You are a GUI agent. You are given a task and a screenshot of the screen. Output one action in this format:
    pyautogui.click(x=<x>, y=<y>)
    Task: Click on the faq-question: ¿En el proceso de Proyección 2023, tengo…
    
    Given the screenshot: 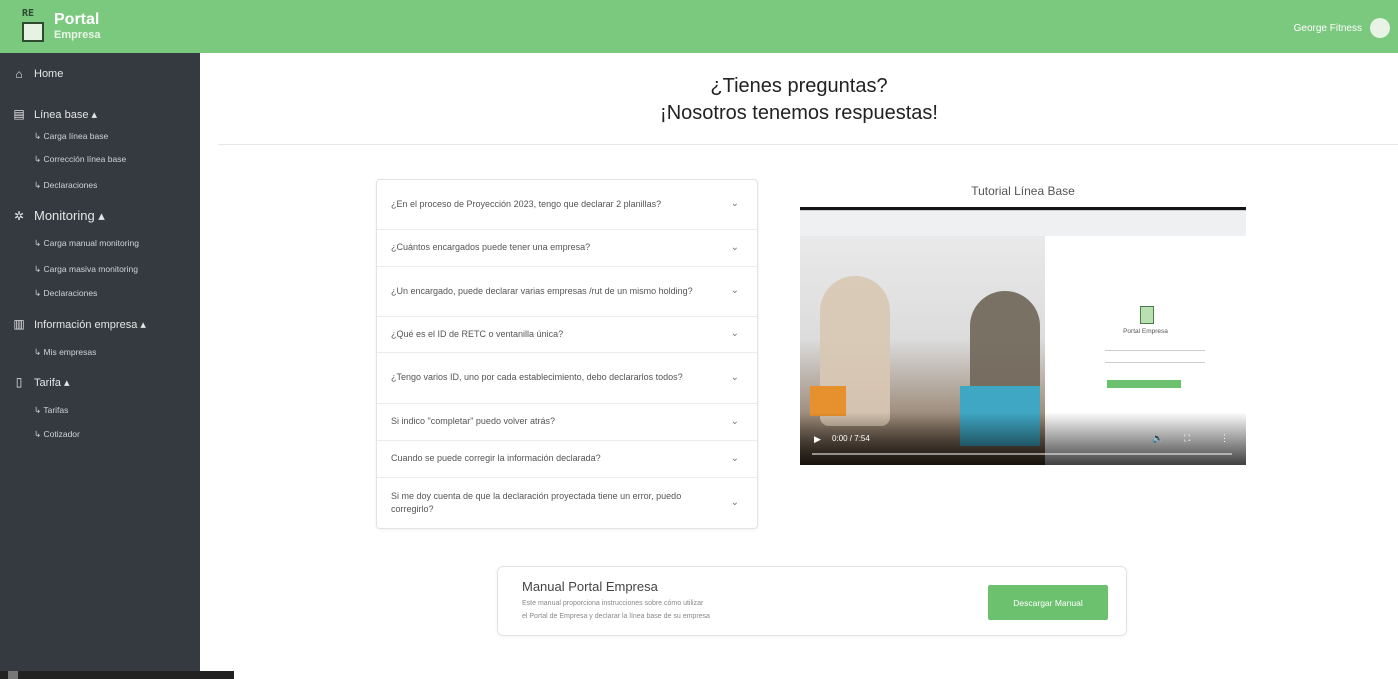 What is the action you would take?
    pyautogui.click(x=526, y=203)
    